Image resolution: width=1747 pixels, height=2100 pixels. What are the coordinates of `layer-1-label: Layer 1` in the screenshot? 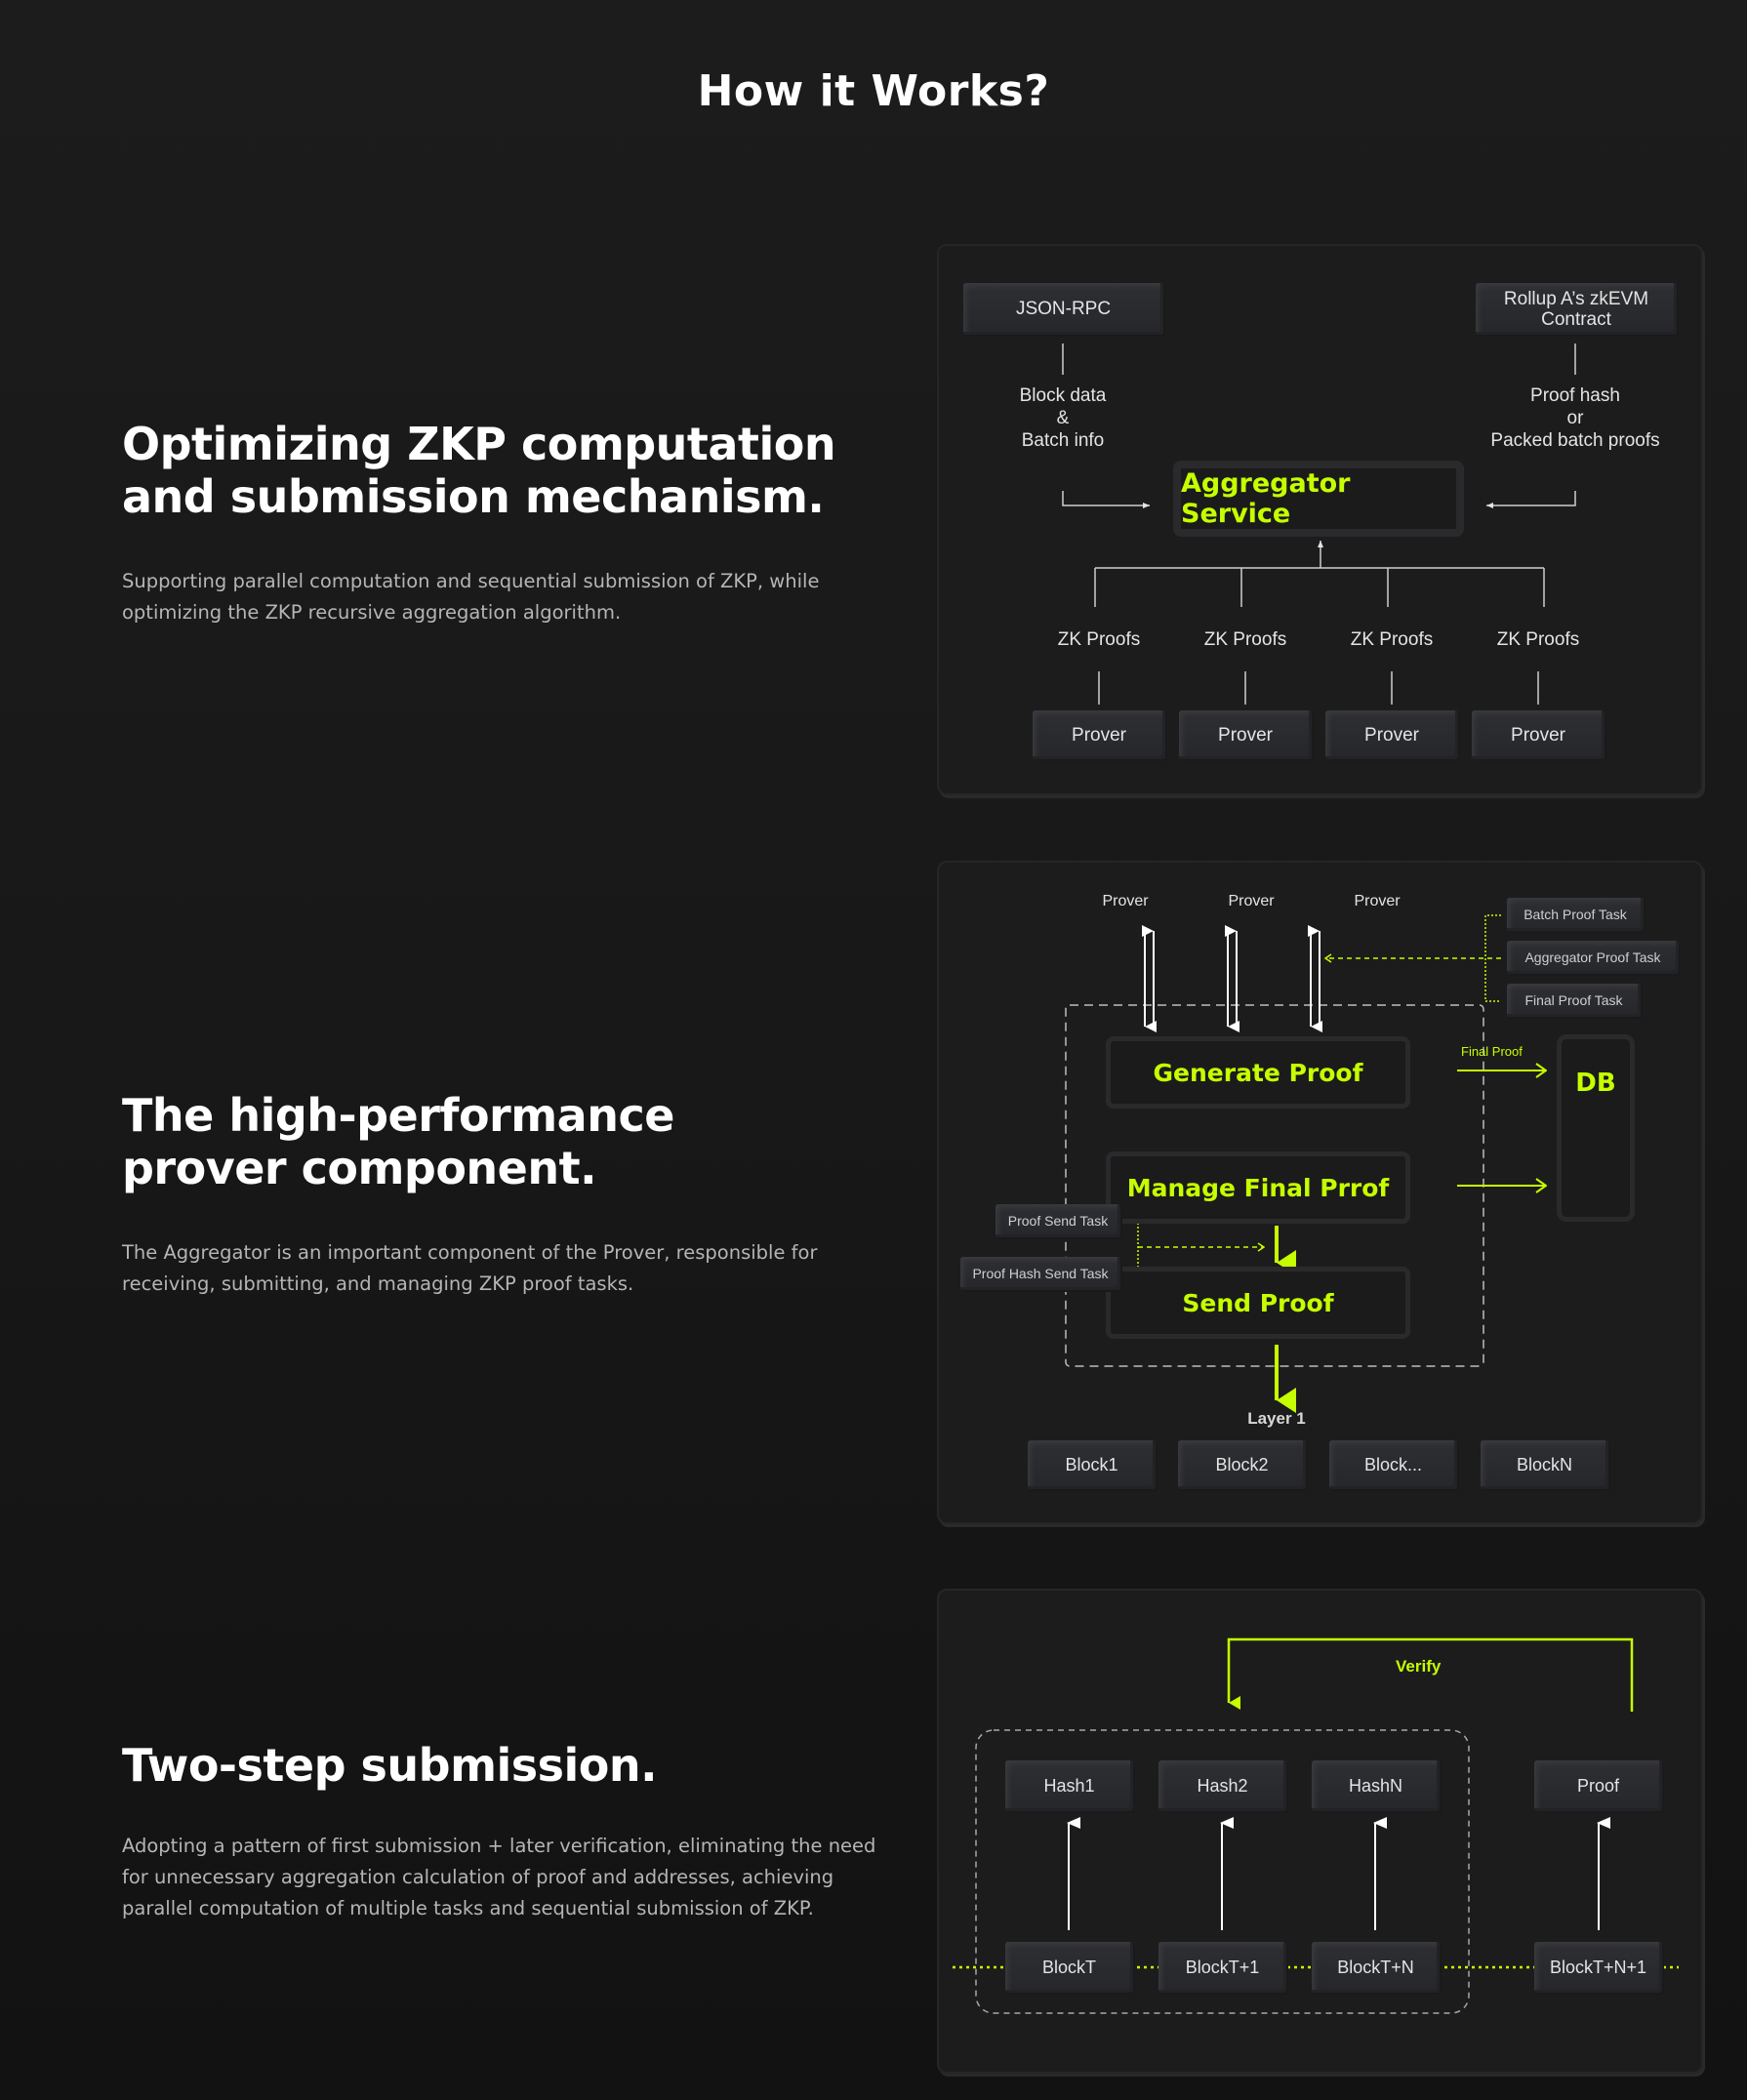 It's located at (1276, 1418).